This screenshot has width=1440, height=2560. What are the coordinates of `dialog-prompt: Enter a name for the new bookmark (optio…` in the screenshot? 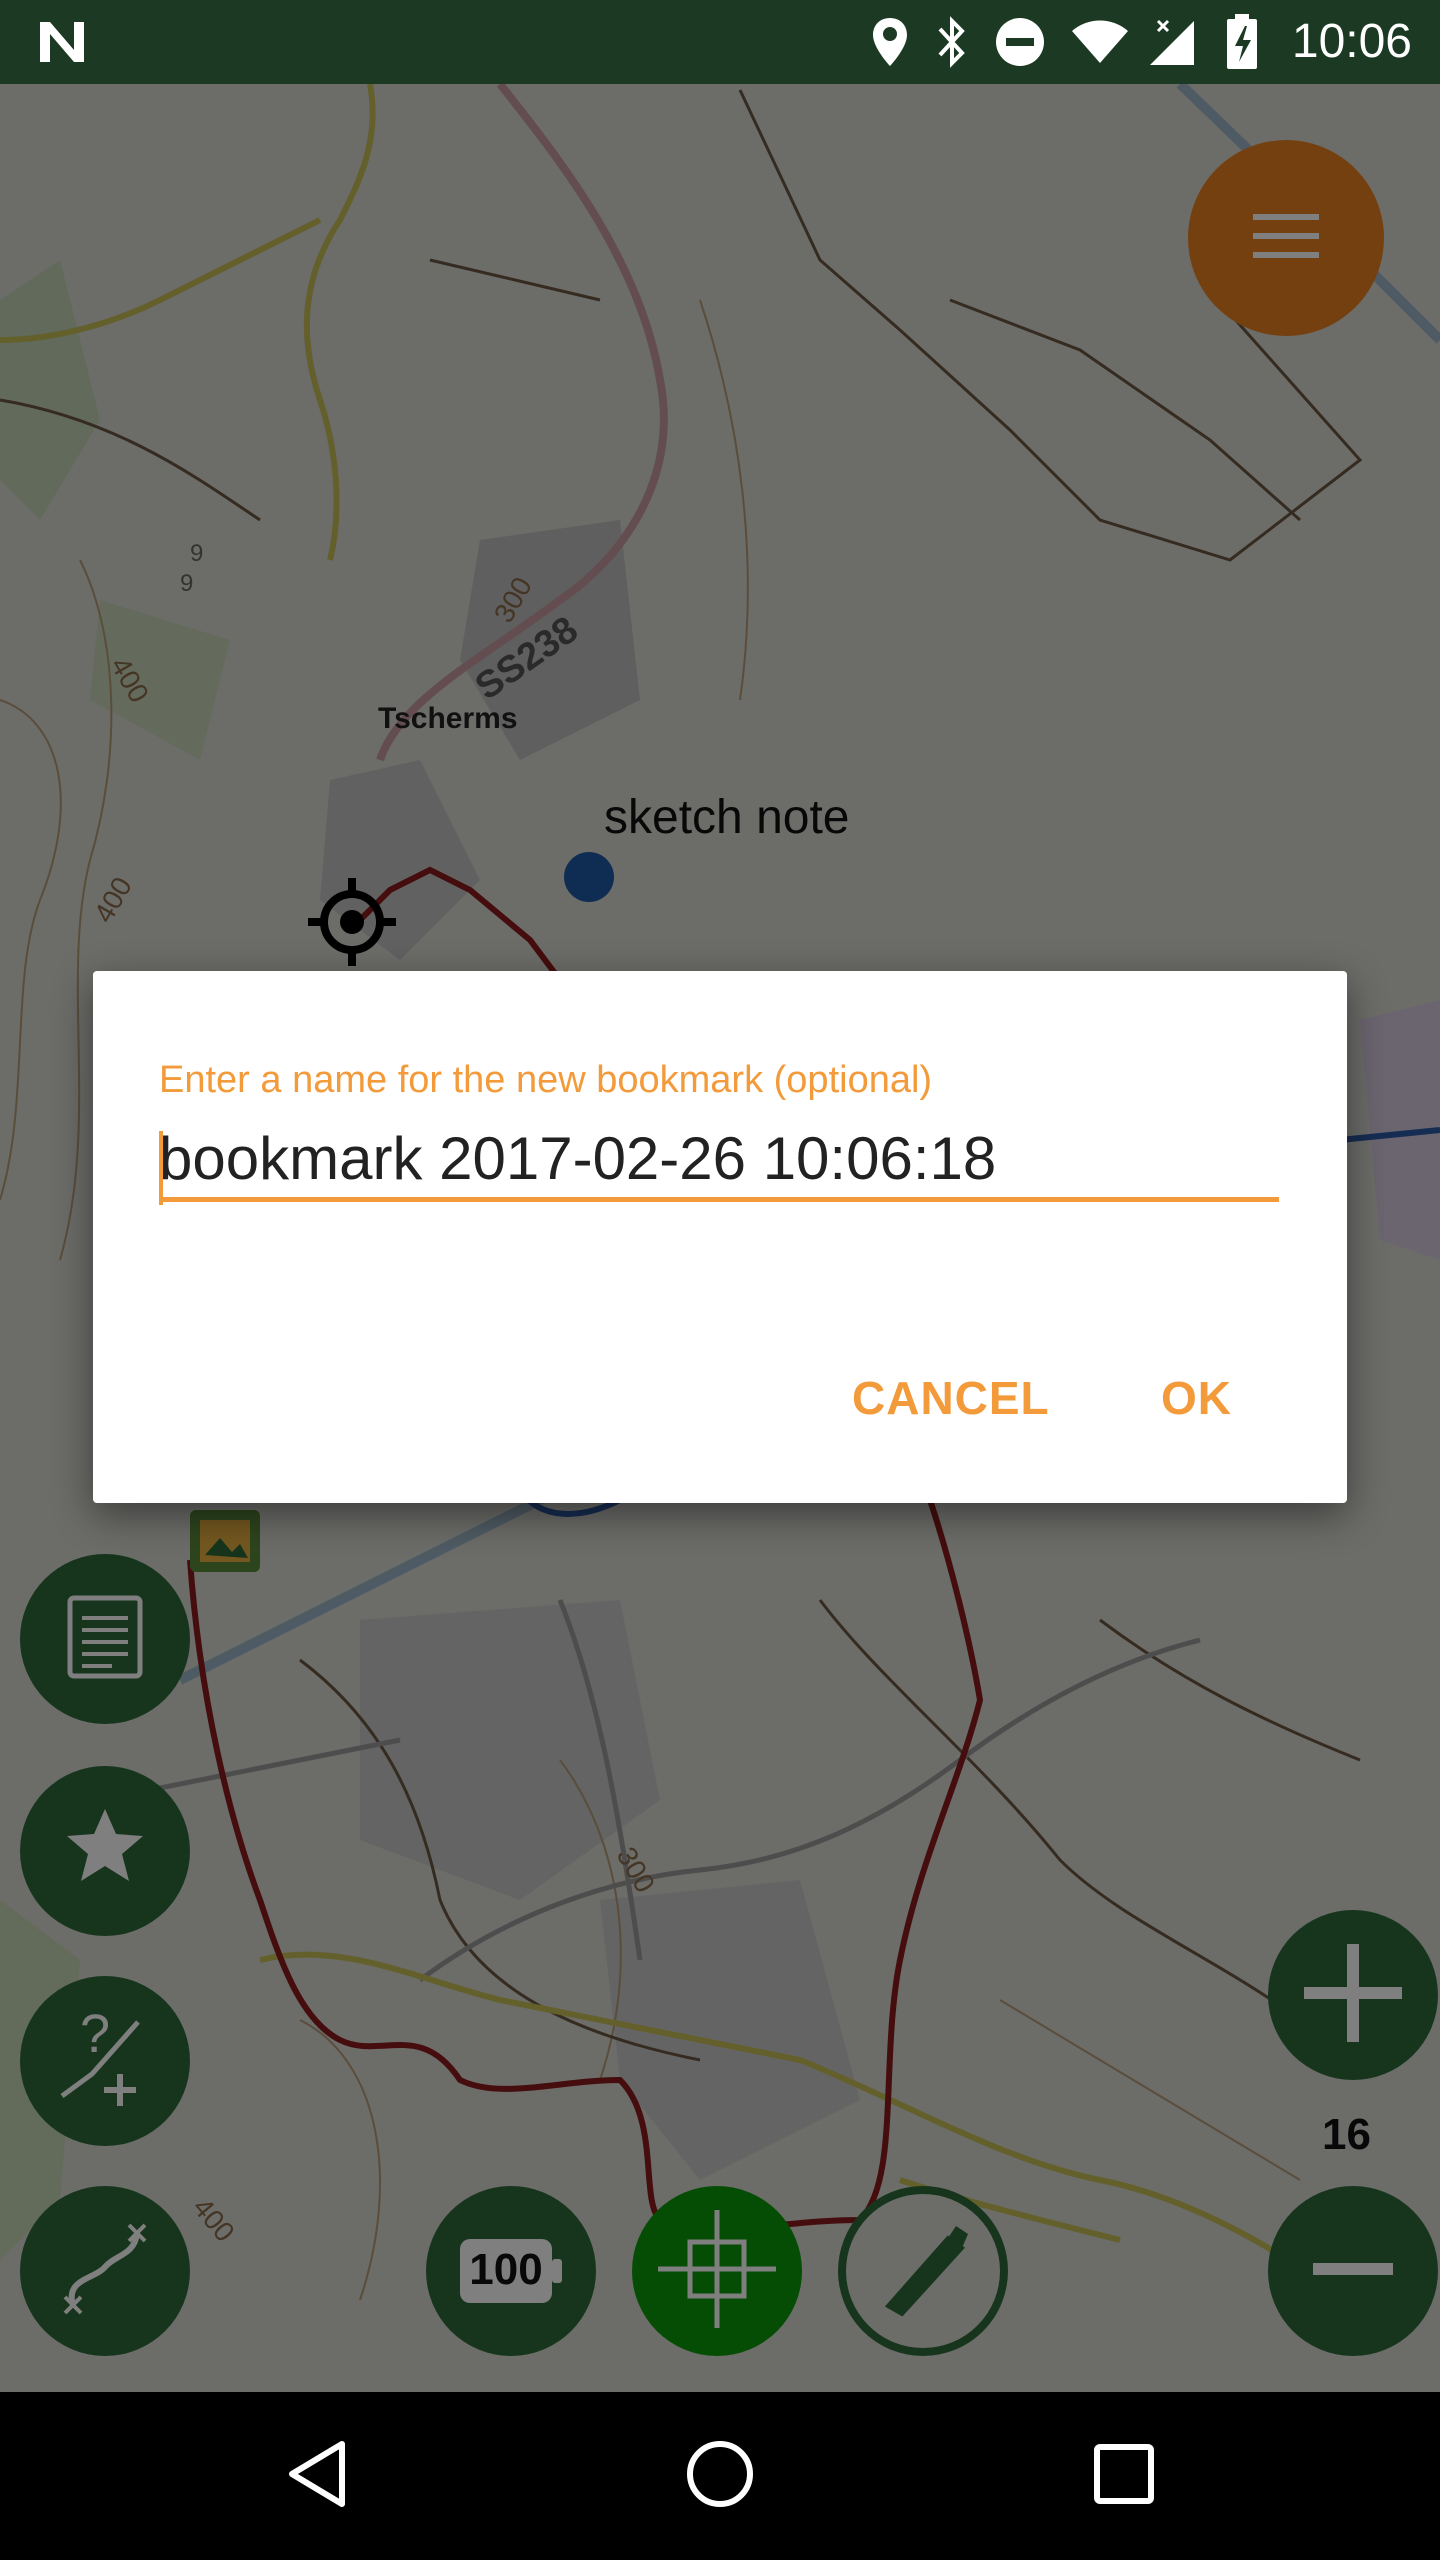 It's located at (546, 1080).